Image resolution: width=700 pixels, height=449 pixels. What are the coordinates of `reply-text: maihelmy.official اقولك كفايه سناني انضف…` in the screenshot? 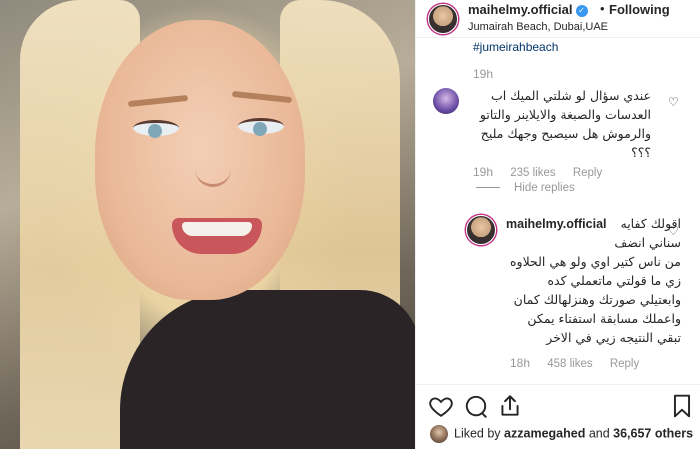 It's located at (593, 280).